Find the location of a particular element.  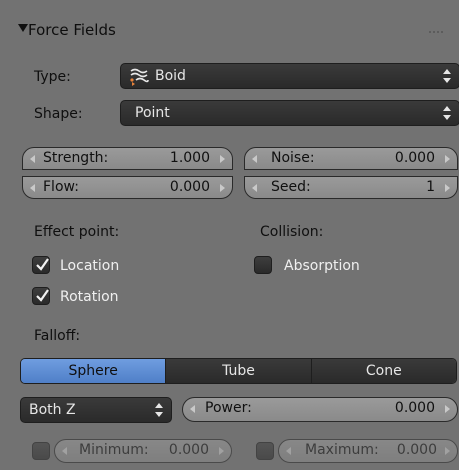

maximum-label: Maximum: is located at coordinates (342, 450).